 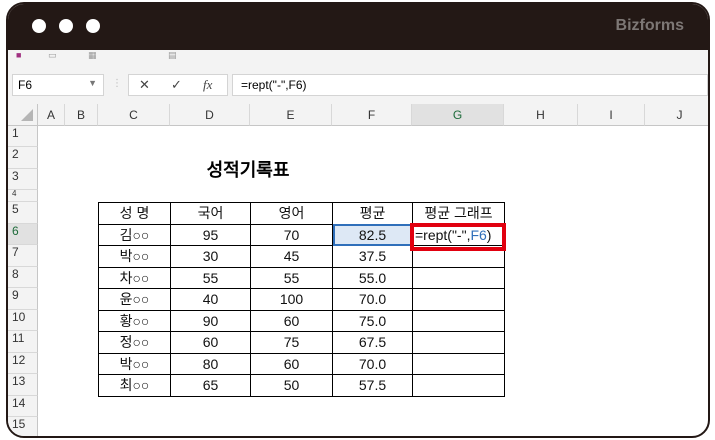 I want to click on table-row: 정○○ 60 75 67.5, so click(x=301, y=342).